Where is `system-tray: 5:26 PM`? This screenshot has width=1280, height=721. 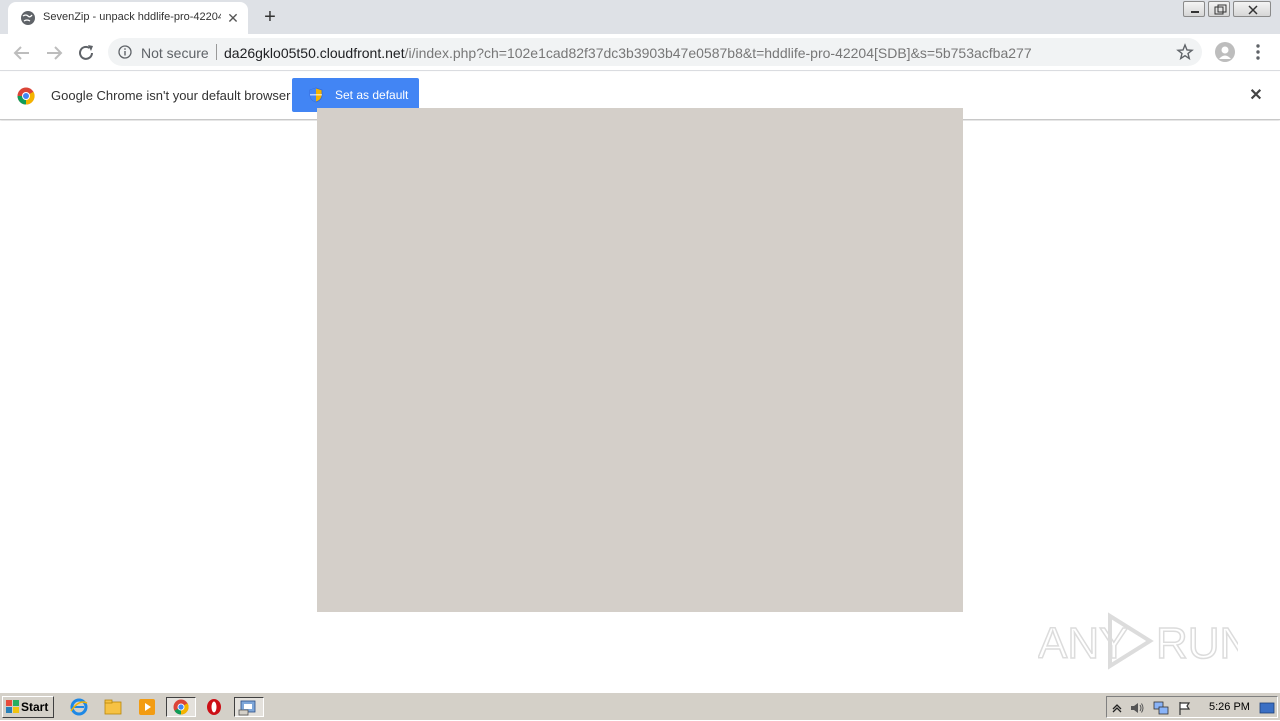 system-tray: 5:26 PM is located at coordinates (1192, 707).